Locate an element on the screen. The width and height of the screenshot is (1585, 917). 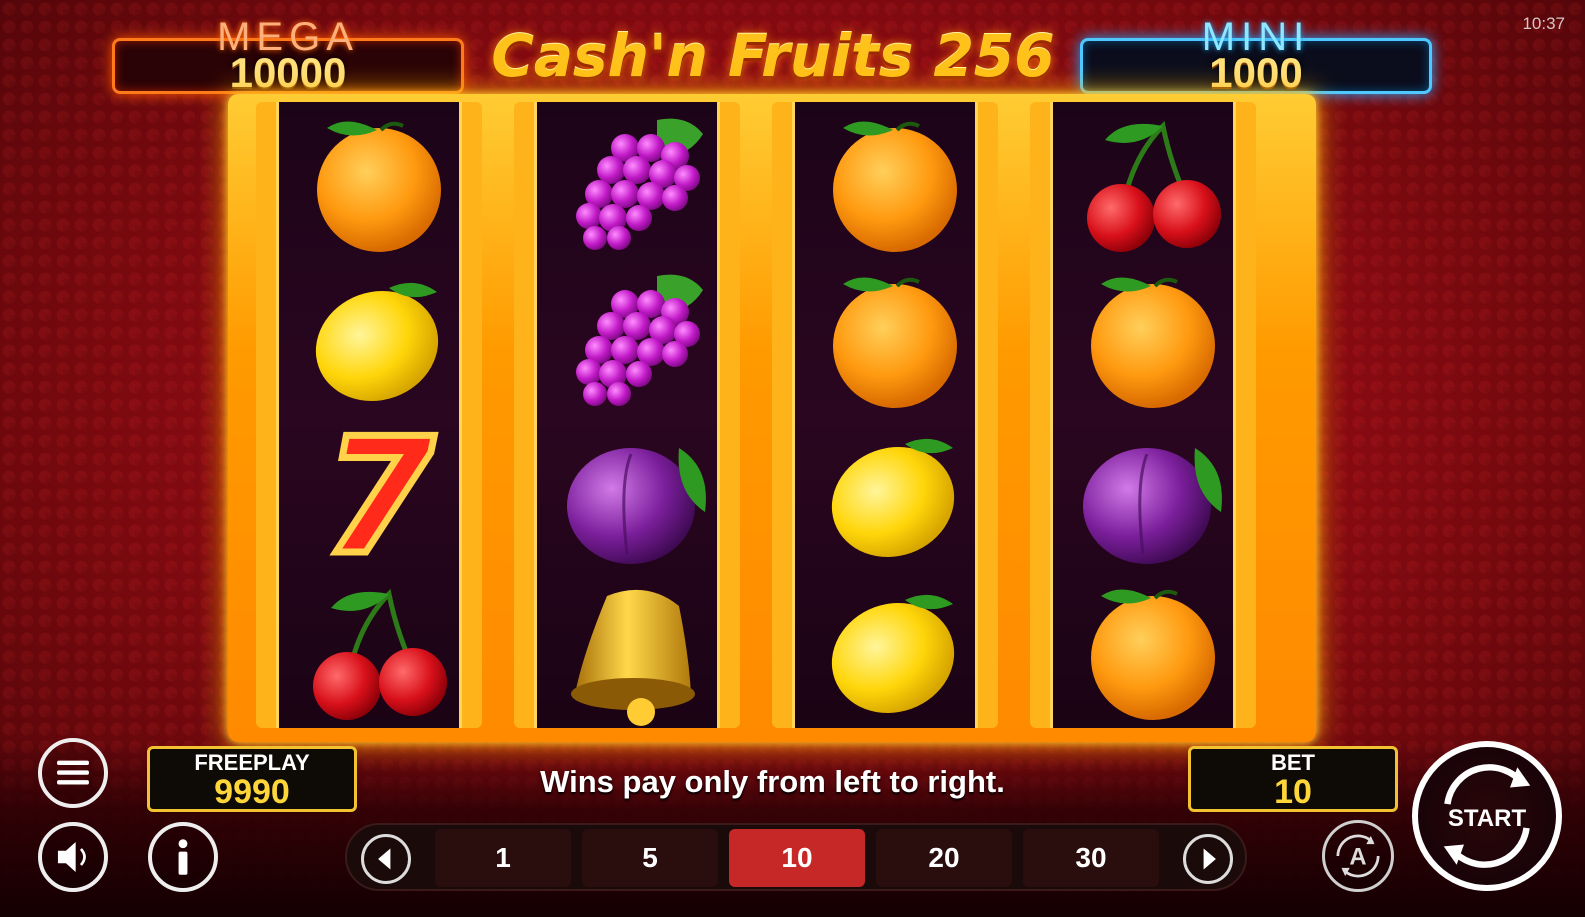
bet-next-button is located at coordinates (1208, 859).